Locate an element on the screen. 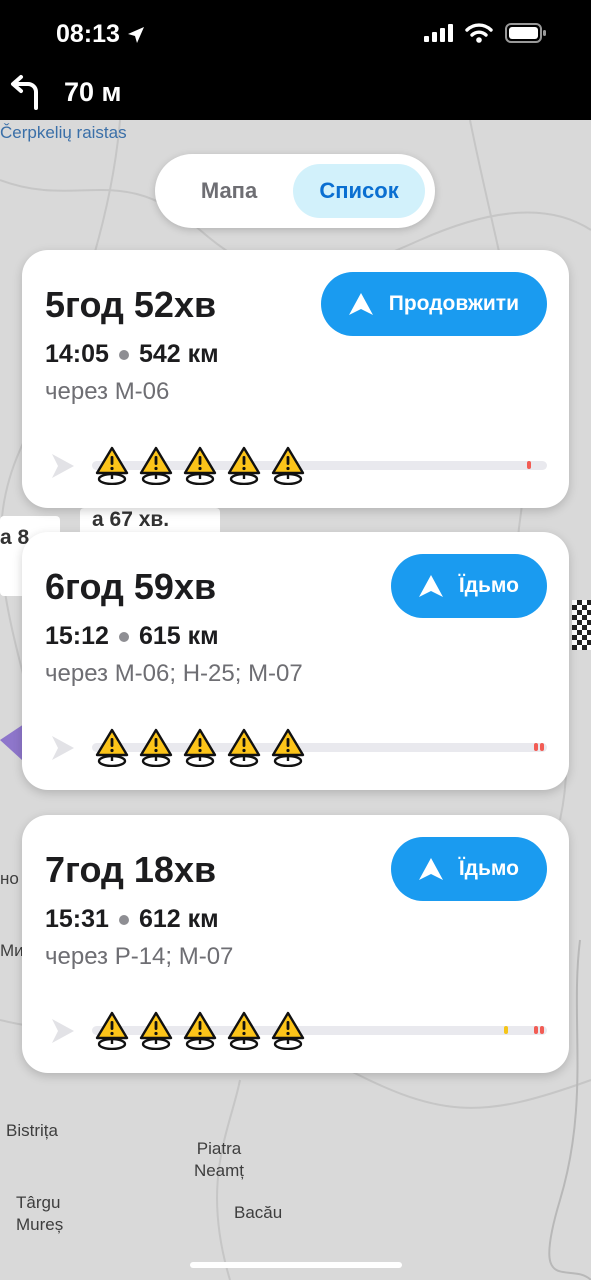  map-label-targu-mures: Târgu Mureș is located at coordinates (40, 1214).